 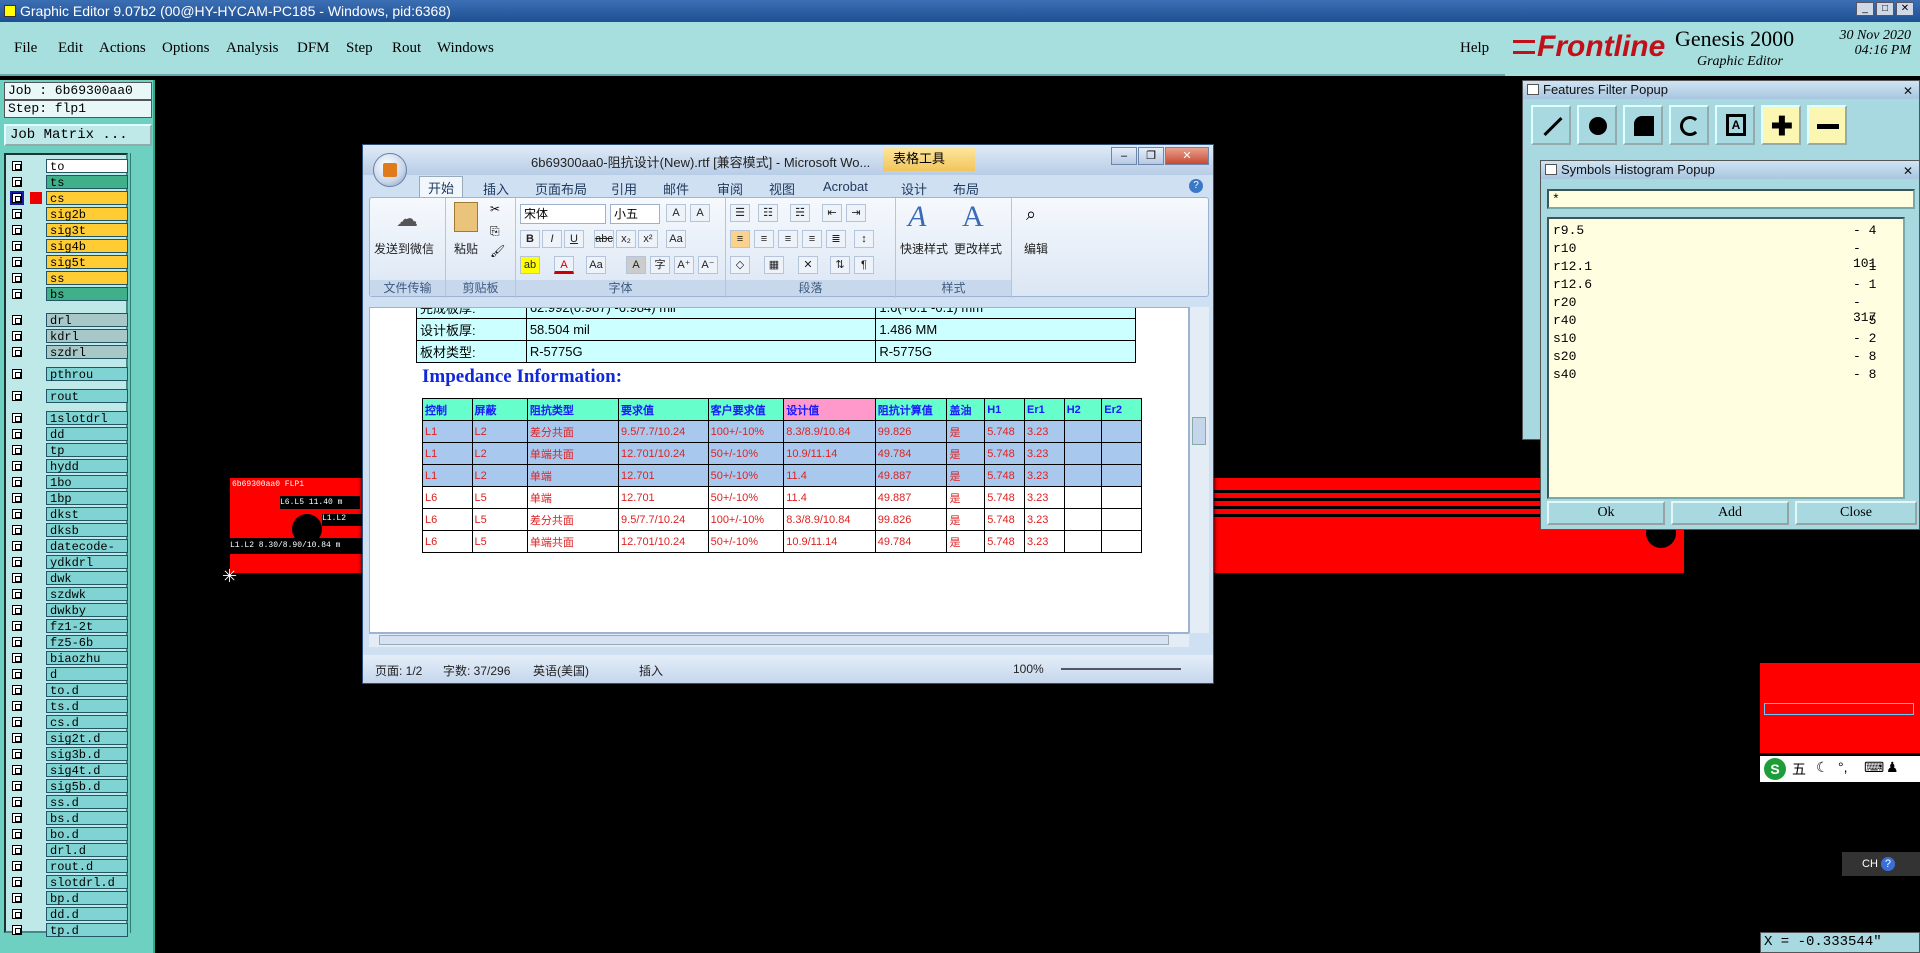 I want to click on impedance-cell: L2, so click(x=499, y=431).